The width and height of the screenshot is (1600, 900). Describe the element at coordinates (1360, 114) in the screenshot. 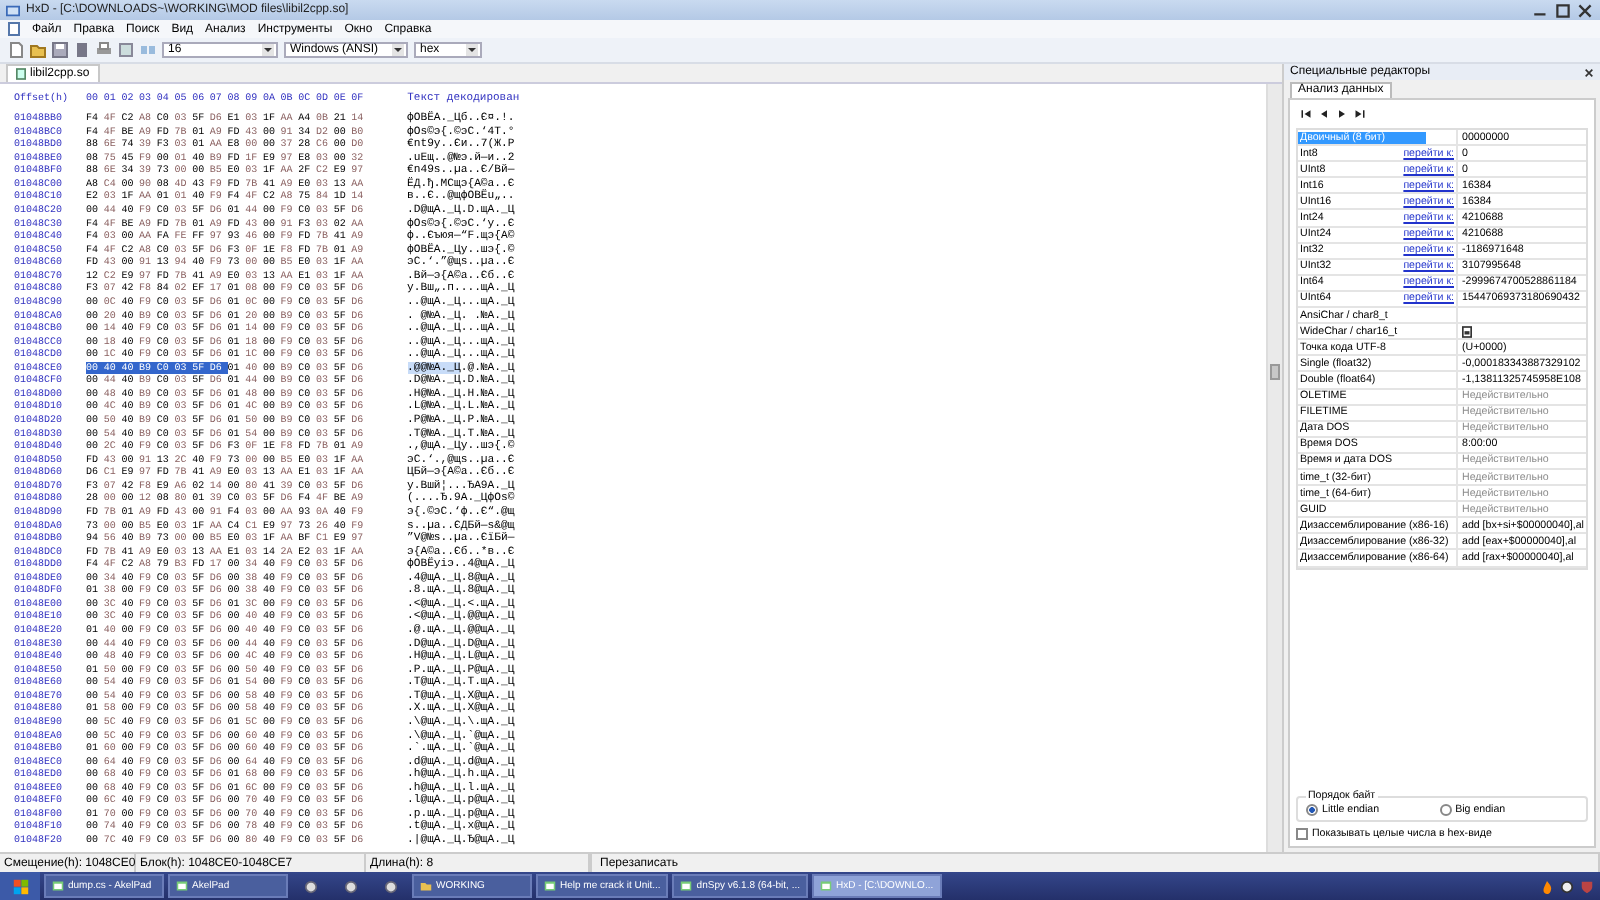

I see `last-icon` at that location.